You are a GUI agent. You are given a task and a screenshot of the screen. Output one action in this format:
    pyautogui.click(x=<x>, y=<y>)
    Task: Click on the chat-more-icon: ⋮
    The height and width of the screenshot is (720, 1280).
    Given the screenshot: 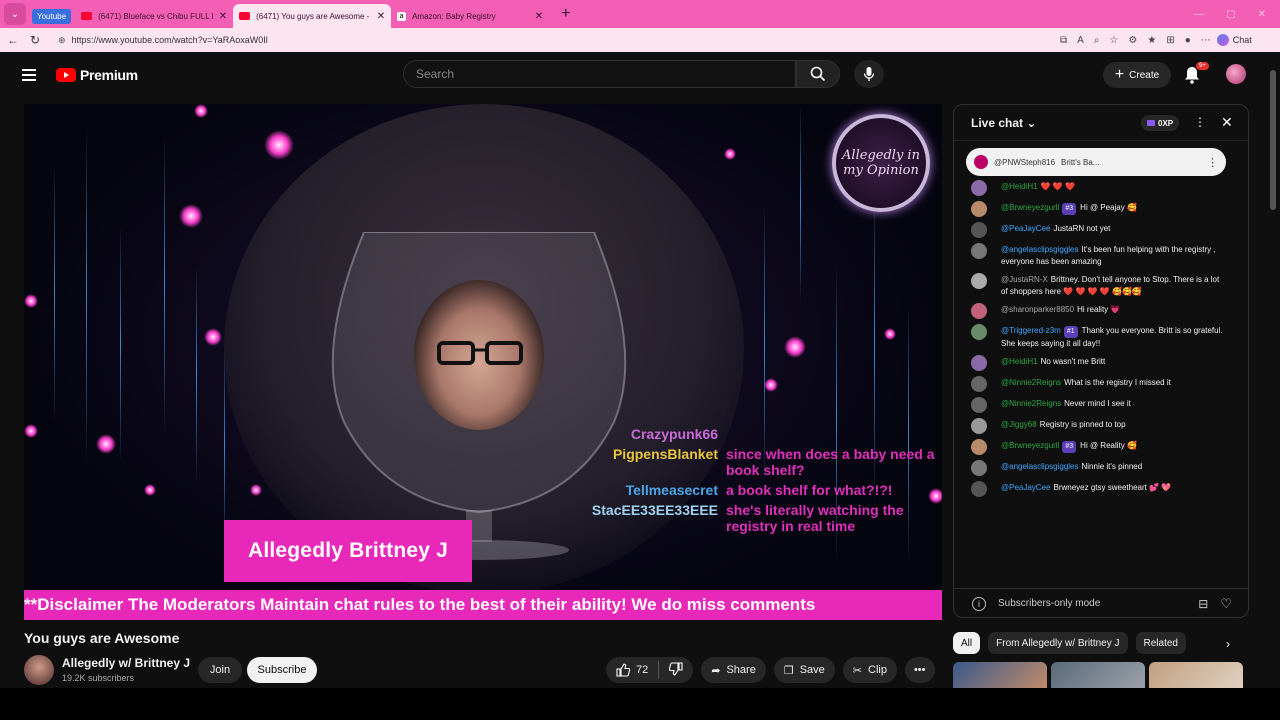 What is the action you would take?
    pyautogui.click(x=1200, y=122)
    